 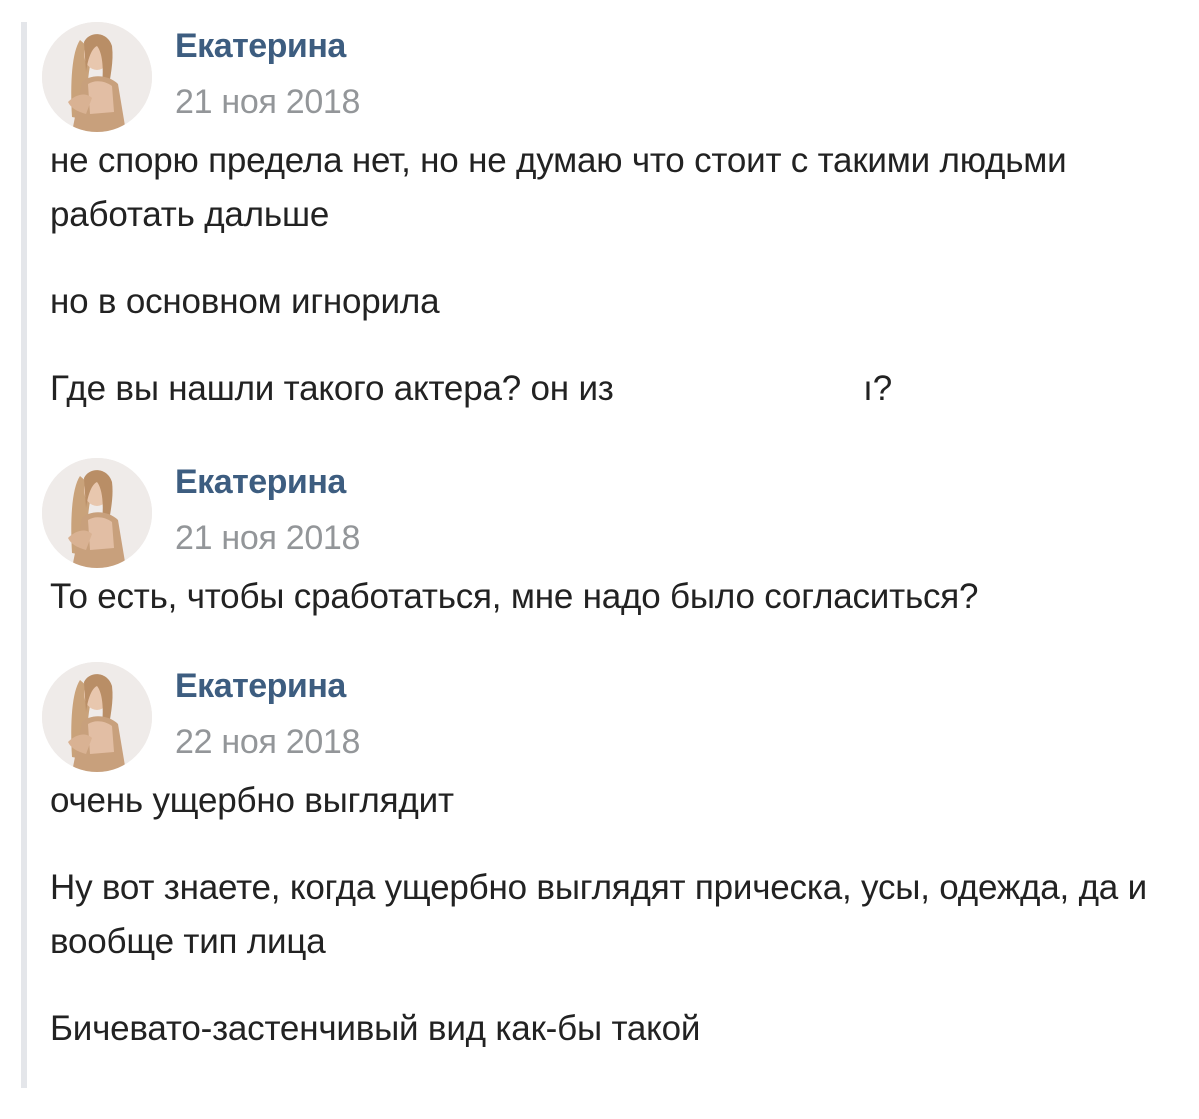 I want to click on message-text: очень ущербно выглядит, so click(x=252, y=800).